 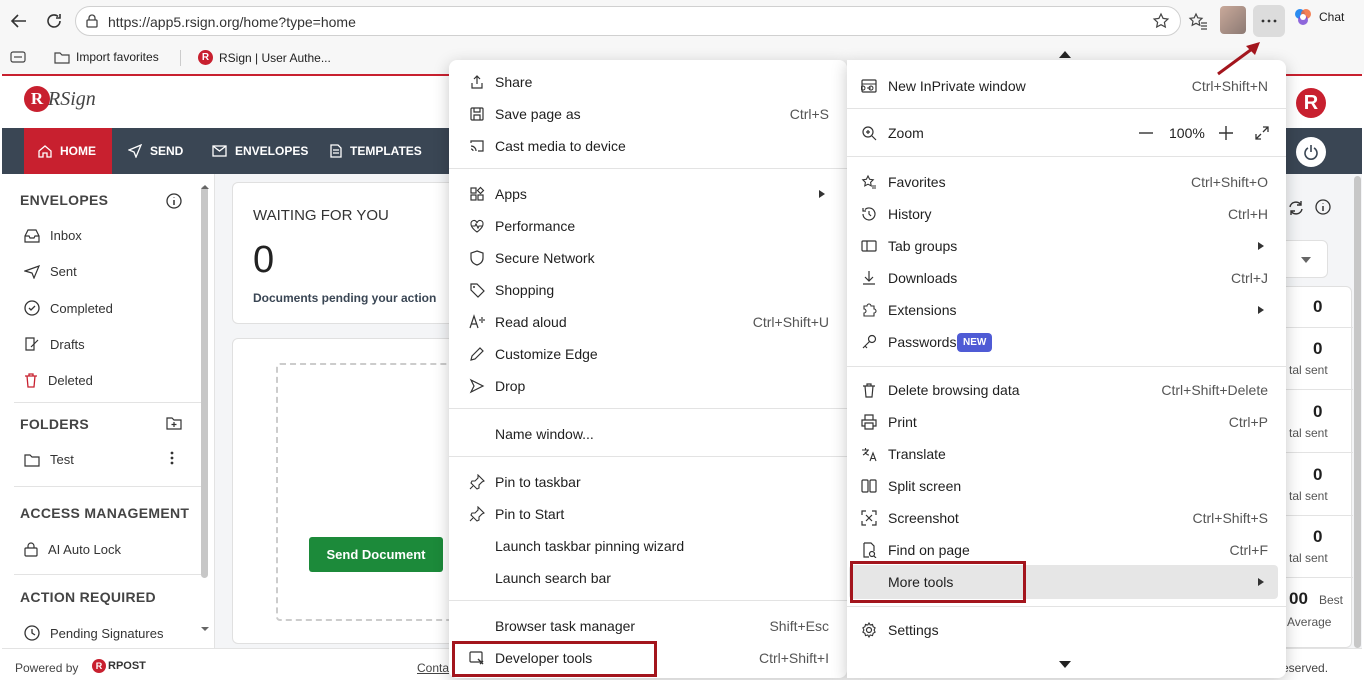 I want to click on more-tools-highlight, so click(x=938, y=582).